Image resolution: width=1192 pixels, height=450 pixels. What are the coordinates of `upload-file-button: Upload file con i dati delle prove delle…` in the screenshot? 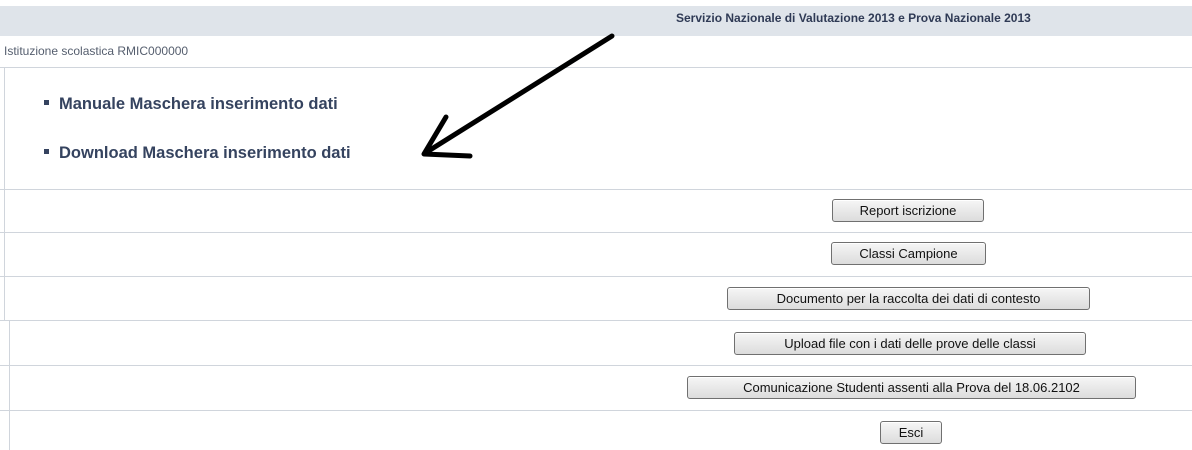 It's located at (910, 343).